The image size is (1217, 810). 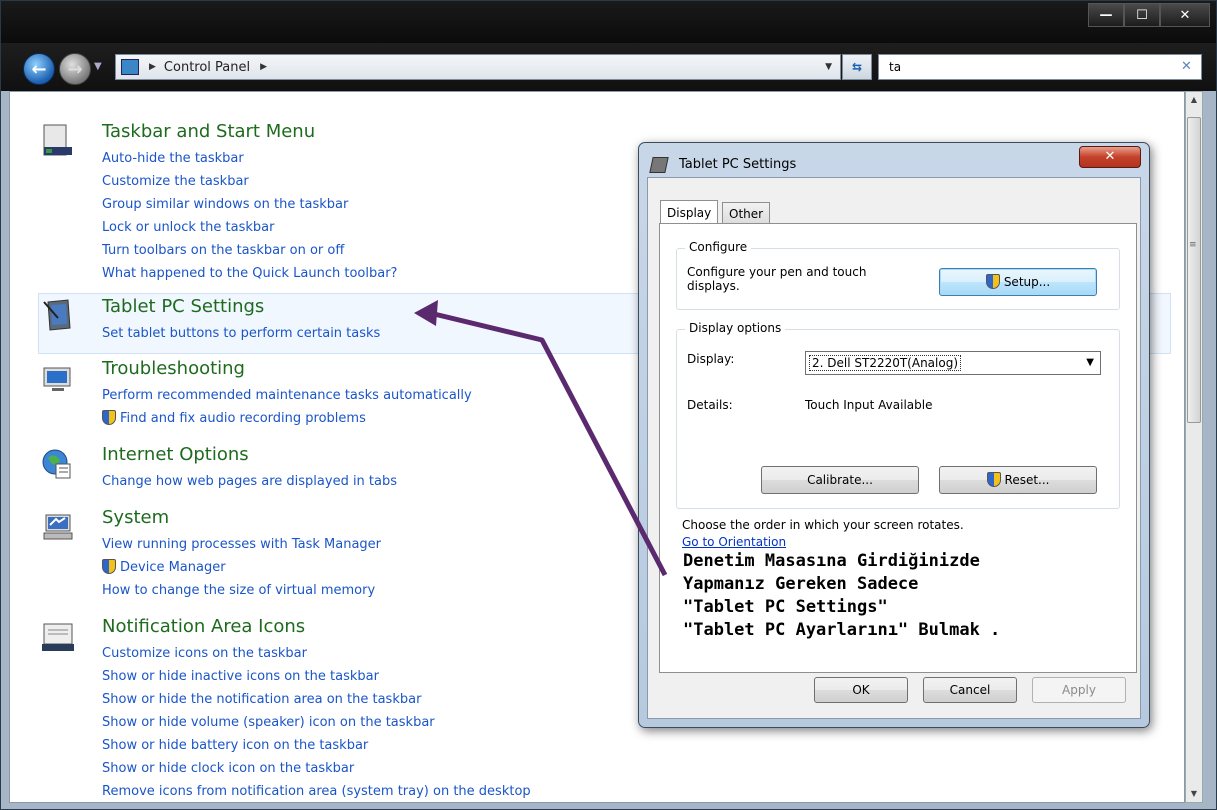 I want to click on configure-legend: Configure, so click(x=718, y=247).